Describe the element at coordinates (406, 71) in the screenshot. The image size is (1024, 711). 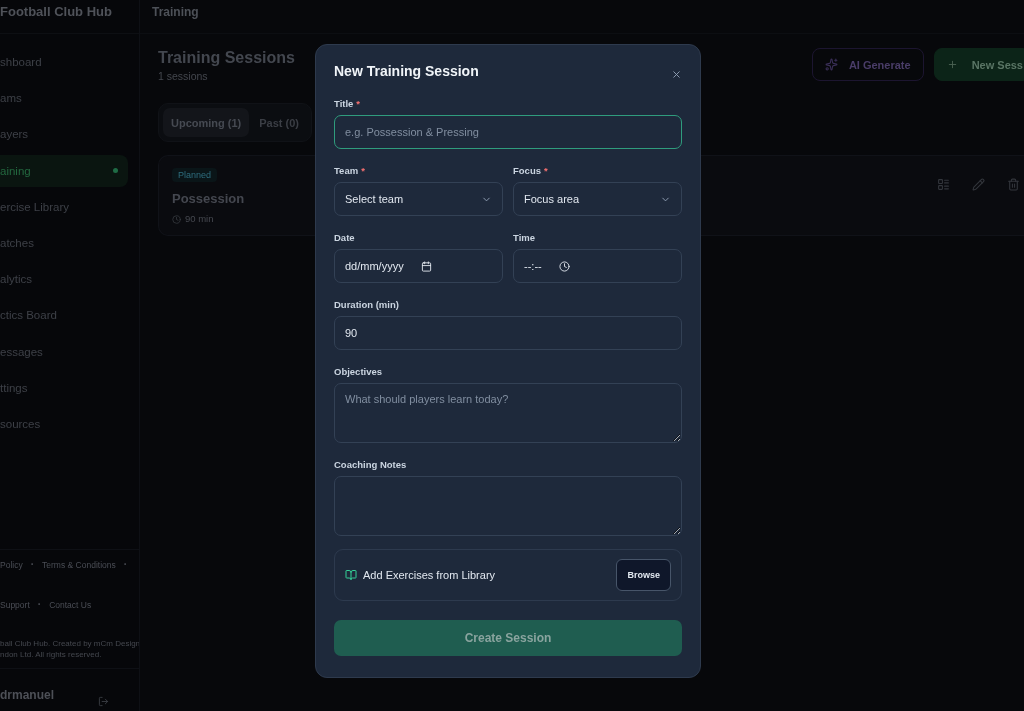
I see `modal-title: New Training Session` at that location.